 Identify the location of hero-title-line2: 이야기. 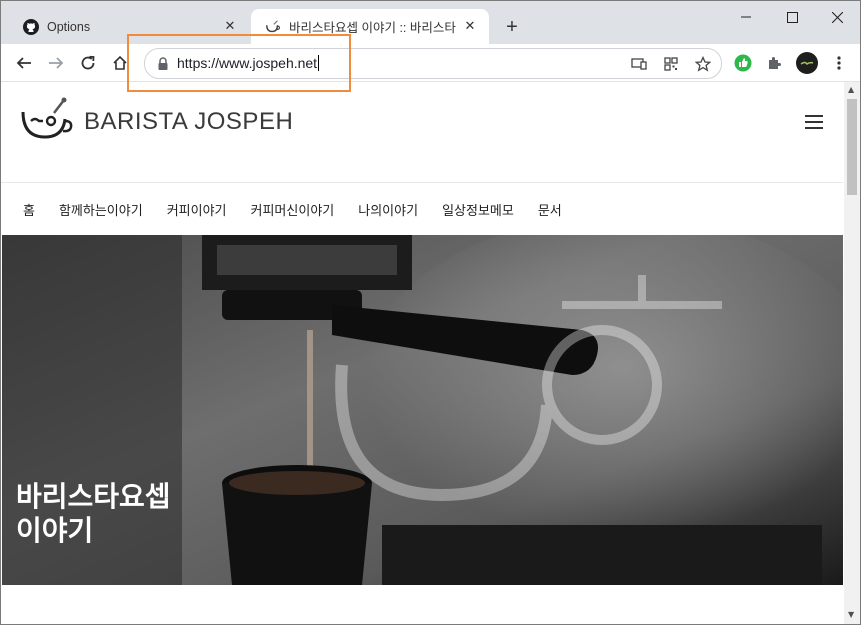
(55, 530).